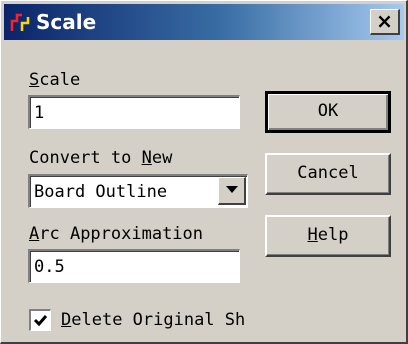 The width and height of the screenshot is (408, 344). Describe the element at coordinates (85, 158) in the screenshot. I see `convert-label-prefix: Convert to` at that location.